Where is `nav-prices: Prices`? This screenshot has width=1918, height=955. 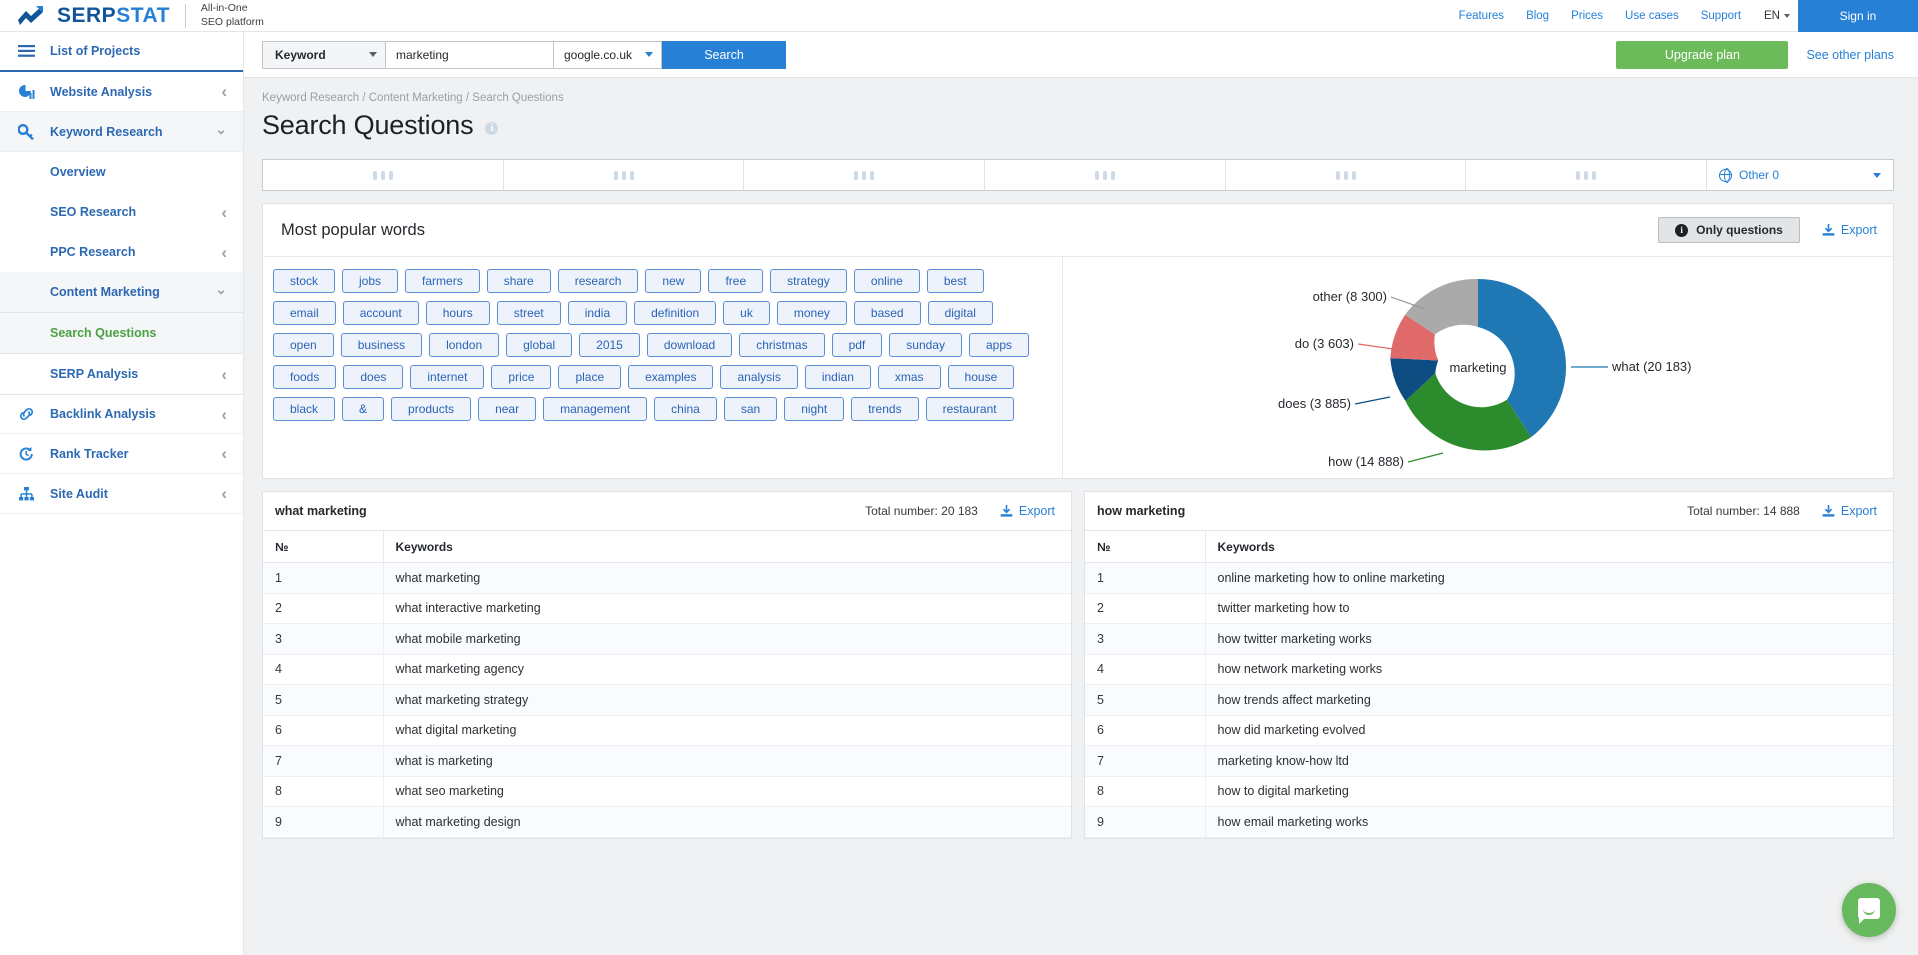 nav-prices: Prices is located at coordinates (1587, 16).